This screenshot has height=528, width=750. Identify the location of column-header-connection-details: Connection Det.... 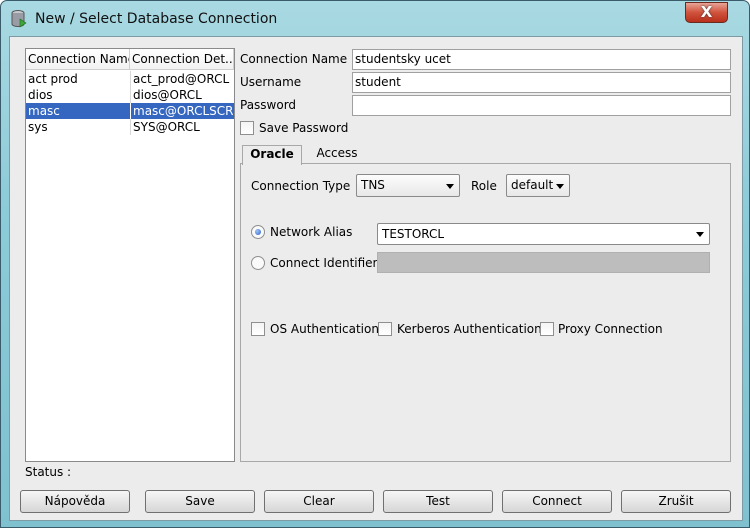
(182, 59).